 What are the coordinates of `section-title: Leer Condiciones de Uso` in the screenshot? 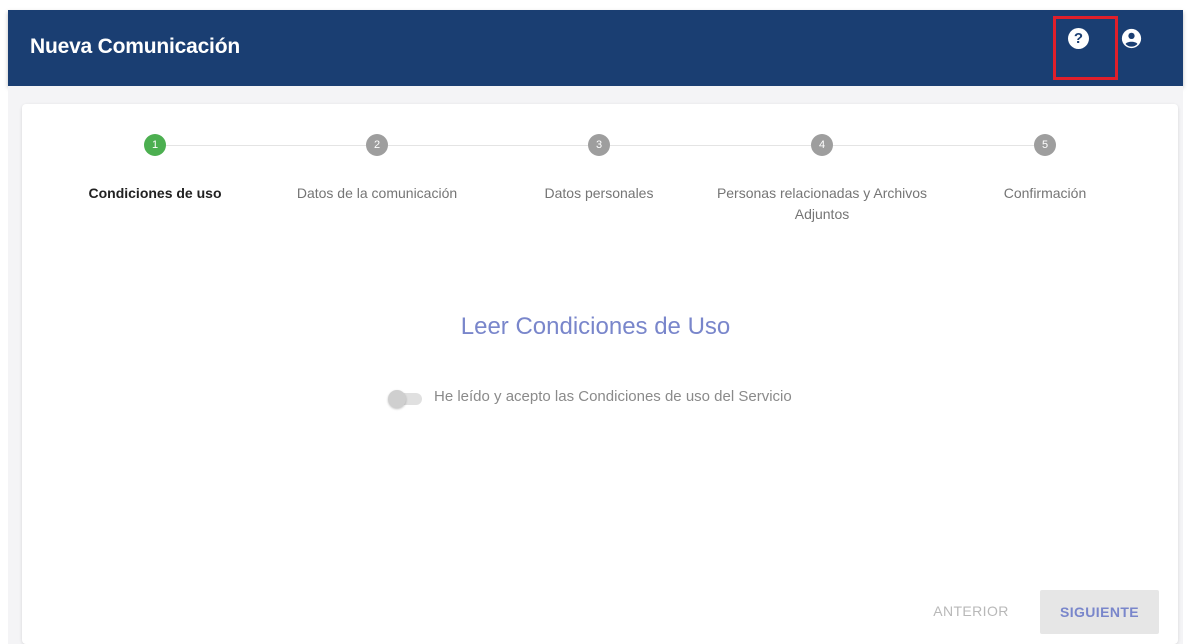 It's located at (595, 326).